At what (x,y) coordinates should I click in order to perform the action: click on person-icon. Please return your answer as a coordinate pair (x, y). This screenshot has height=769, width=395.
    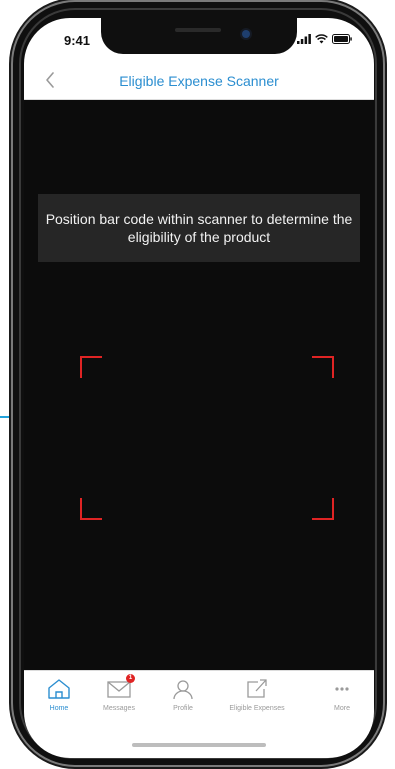
    Looking at the image, I should click on (183, 690).